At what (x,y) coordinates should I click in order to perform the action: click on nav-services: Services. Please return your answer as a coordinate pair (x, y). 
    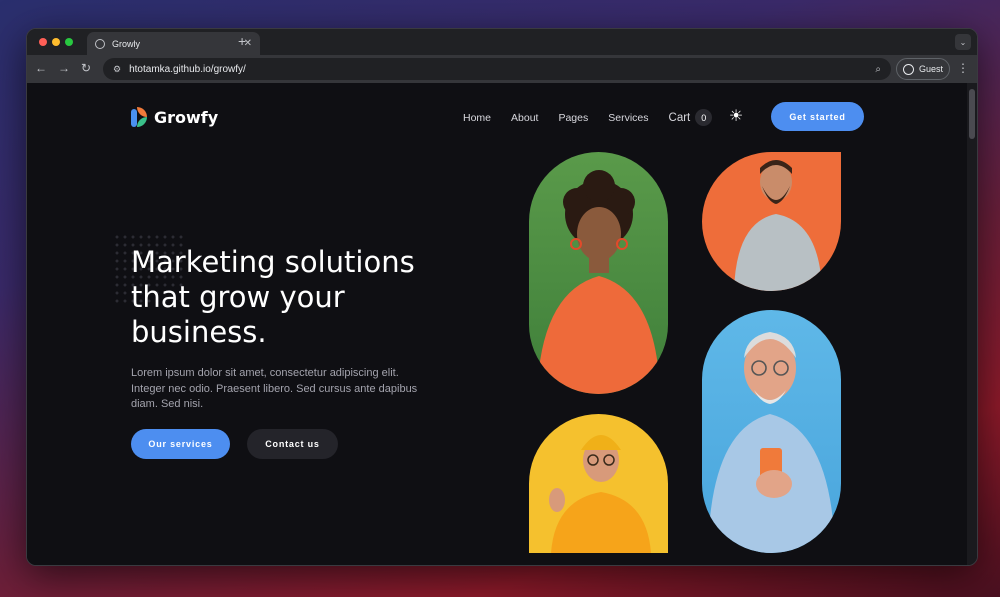
    Looking at the image, I should click on (628, 118).